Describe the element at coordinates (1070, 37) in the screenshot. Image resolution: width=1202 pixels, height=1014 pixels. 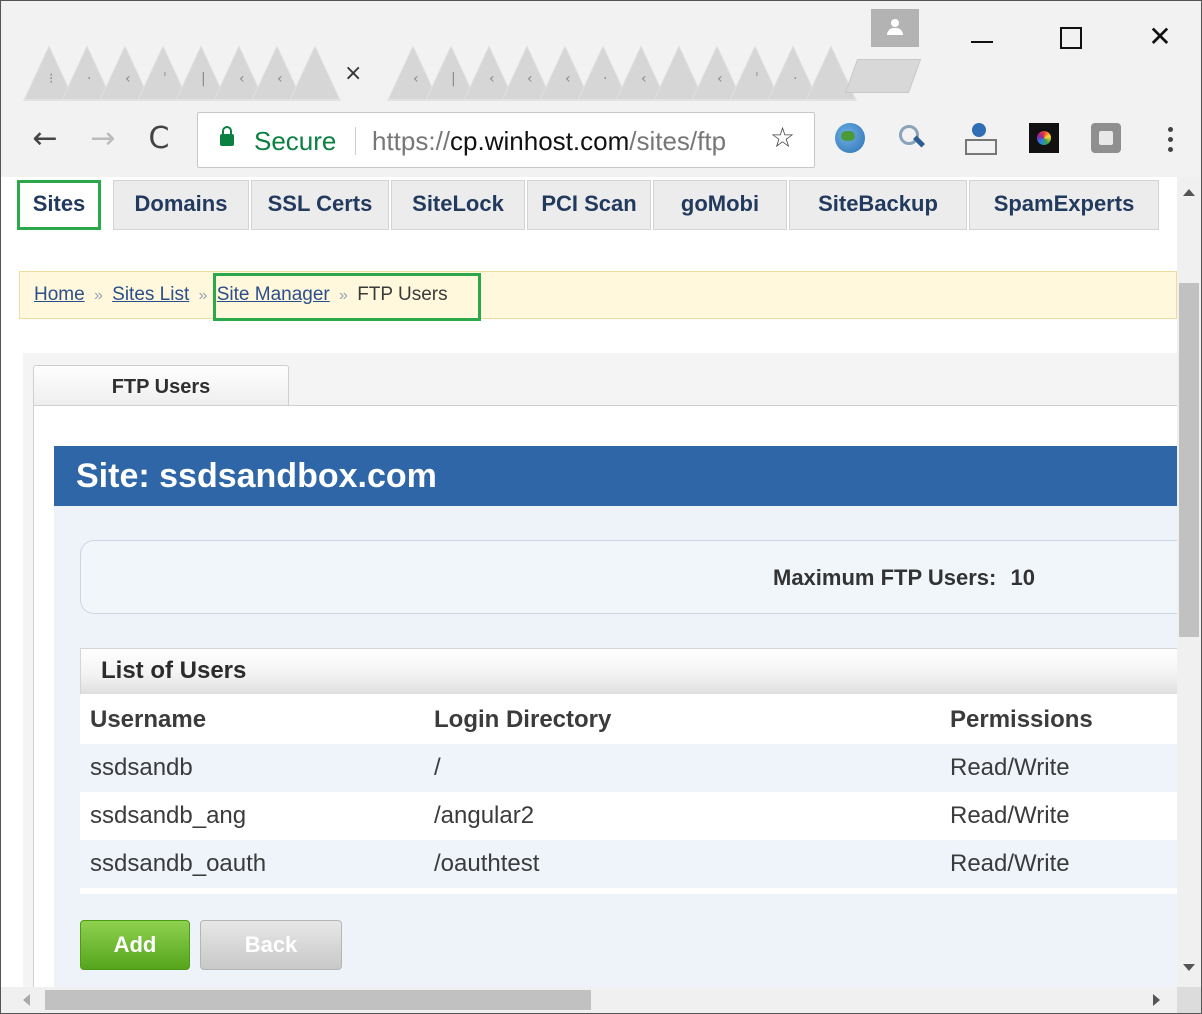
I see `maximize-button` at that location.